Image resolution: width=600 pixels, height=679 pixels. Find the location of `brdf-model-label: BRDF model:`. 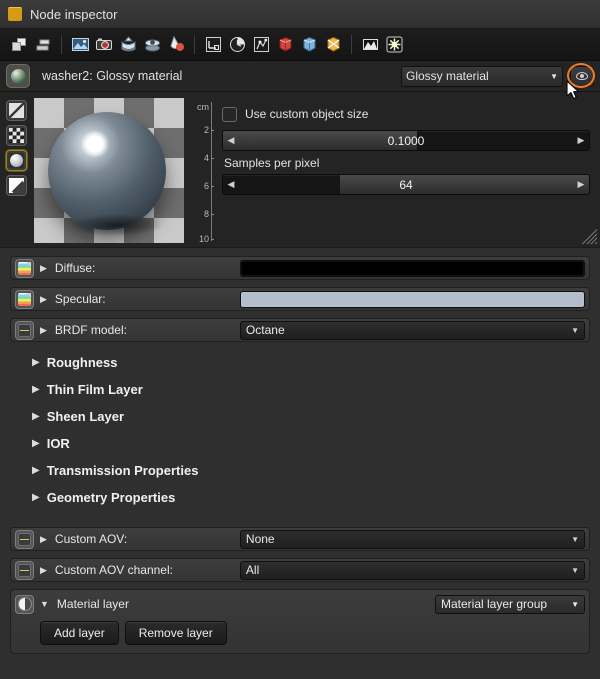

brdf-model-label: BRDF model: is located at coordinates (90, 330).